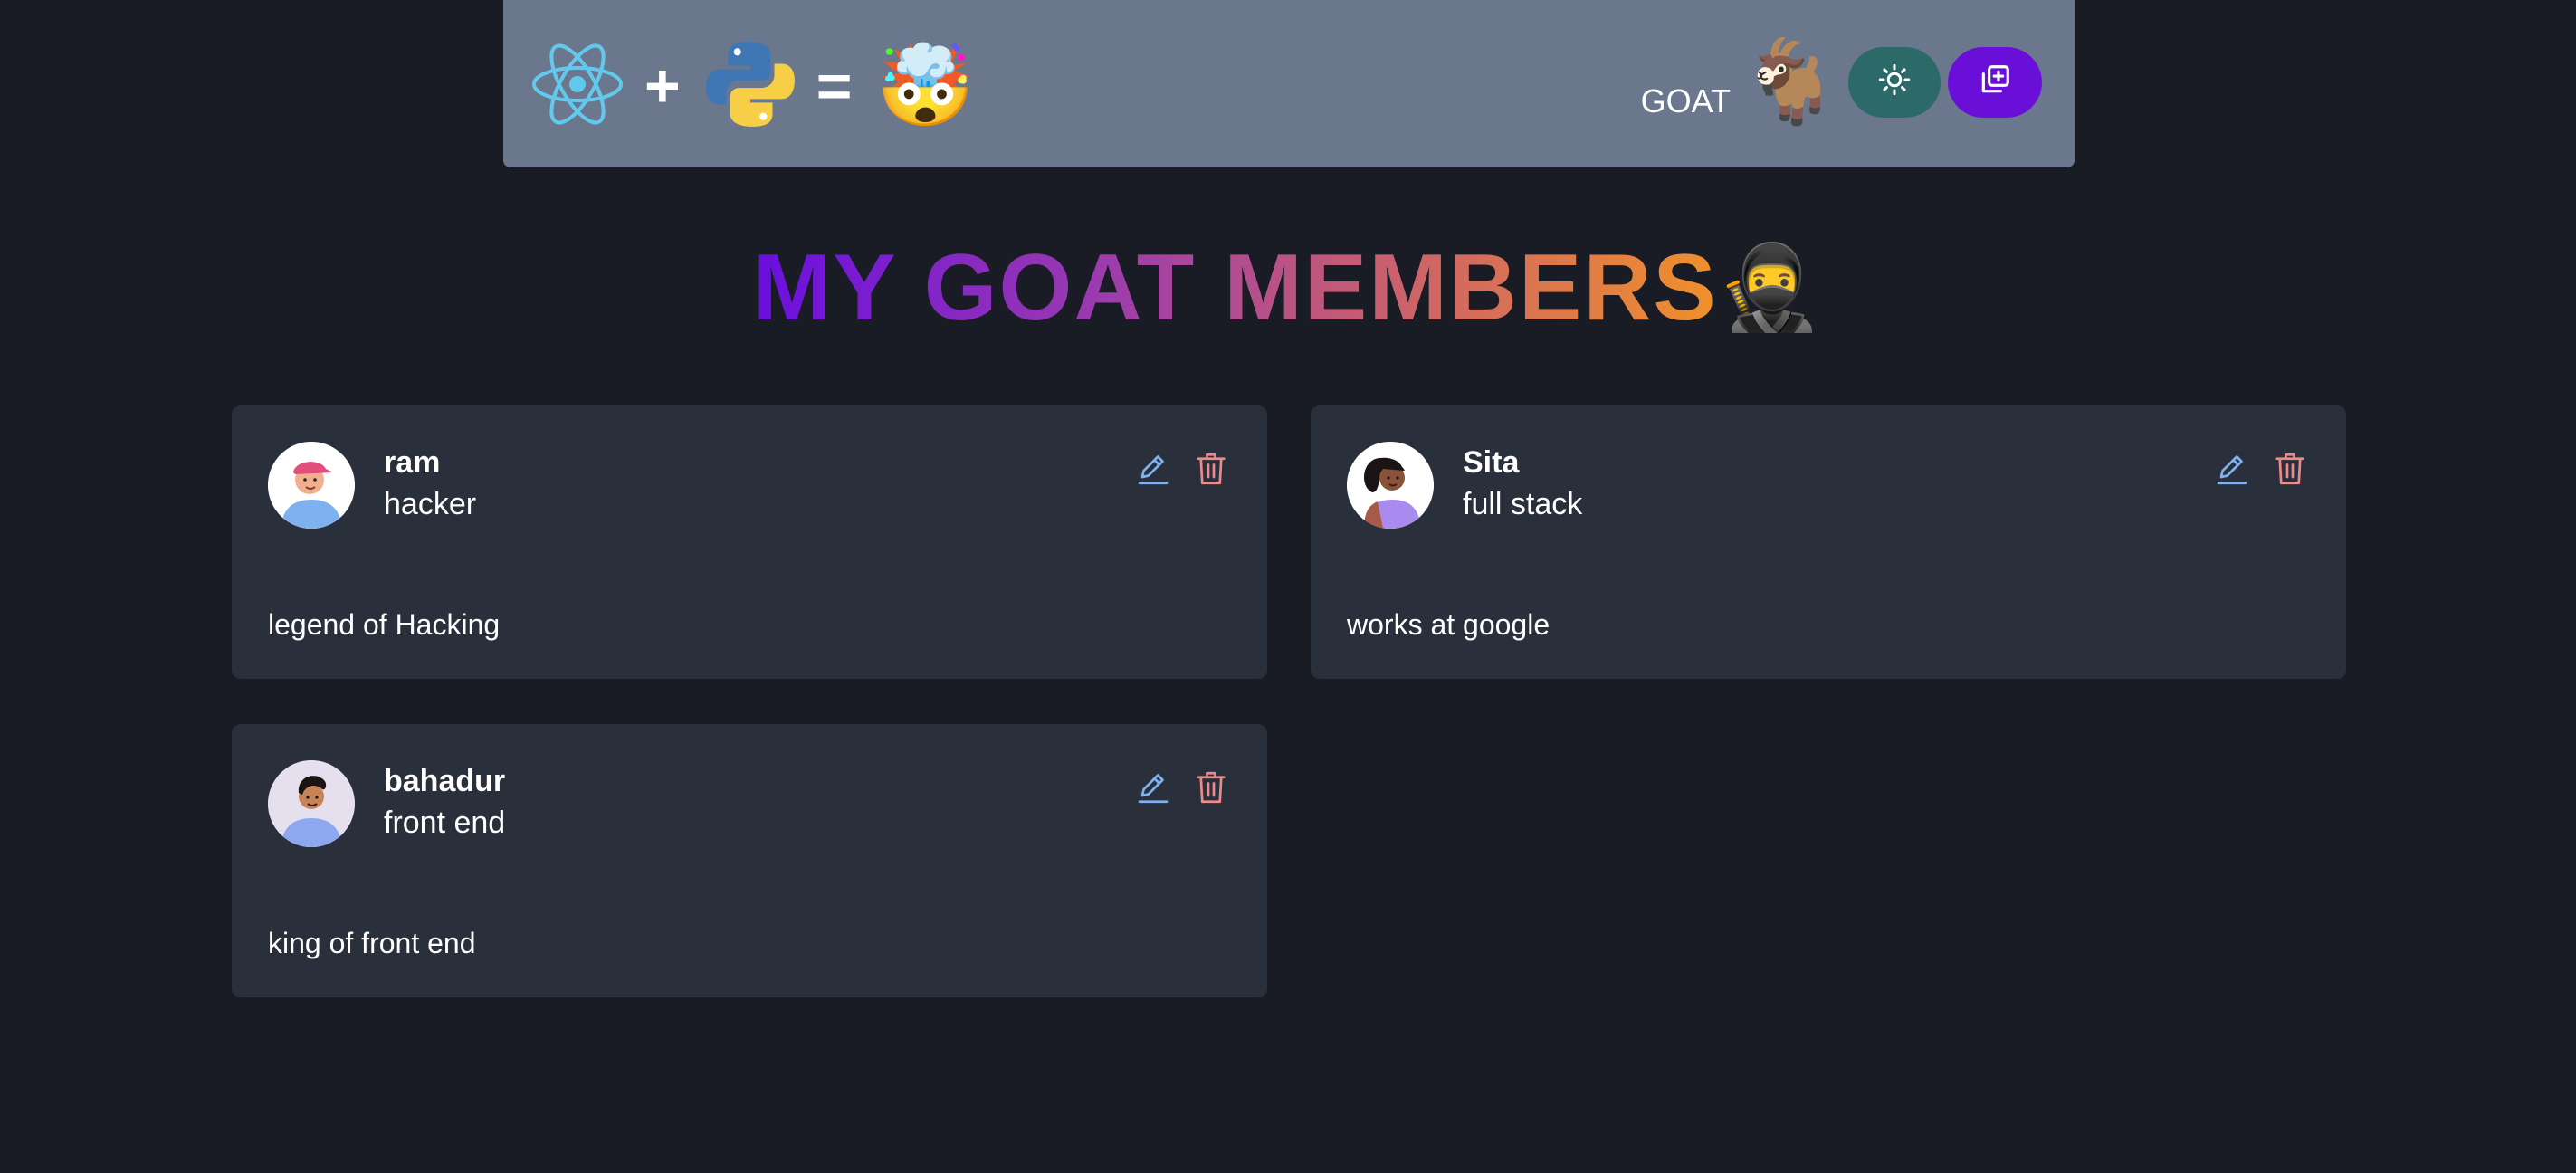 This screenshot has width=2576, height=1173. I want to click on sun-icon, so click(1894, 81).